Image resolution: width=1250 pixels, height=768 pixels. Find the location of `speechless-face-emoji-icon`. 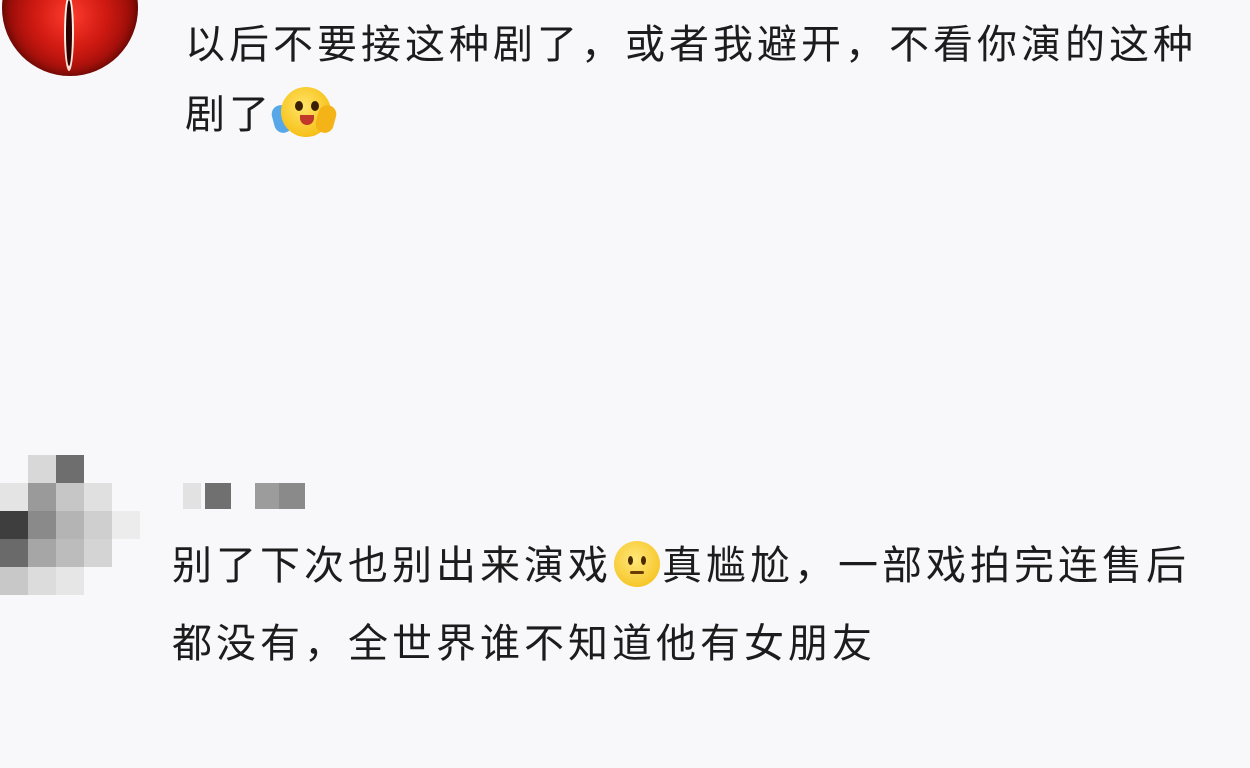

speechless-face-emoji-icon is located at coordinates (637, 564).